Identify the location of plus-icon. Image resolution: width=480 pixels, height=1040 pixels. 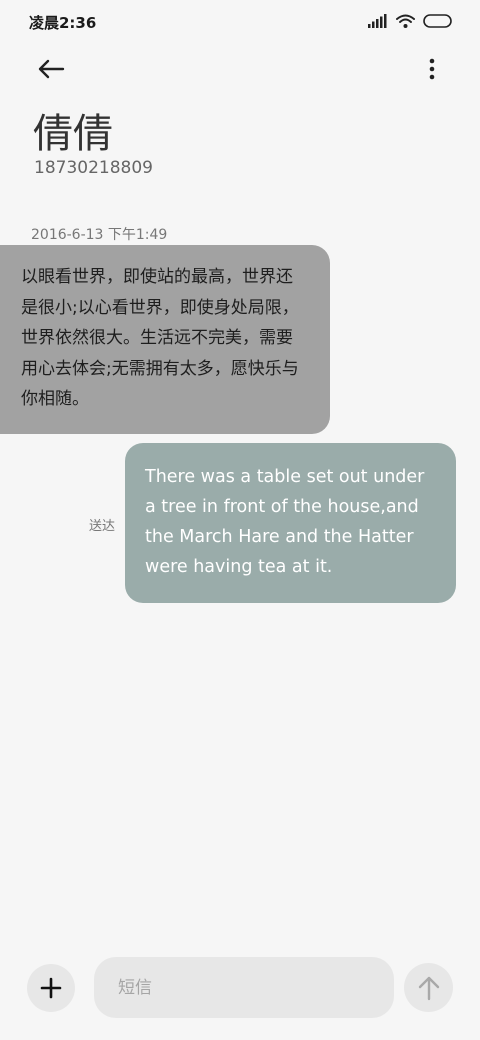
(51, 988).